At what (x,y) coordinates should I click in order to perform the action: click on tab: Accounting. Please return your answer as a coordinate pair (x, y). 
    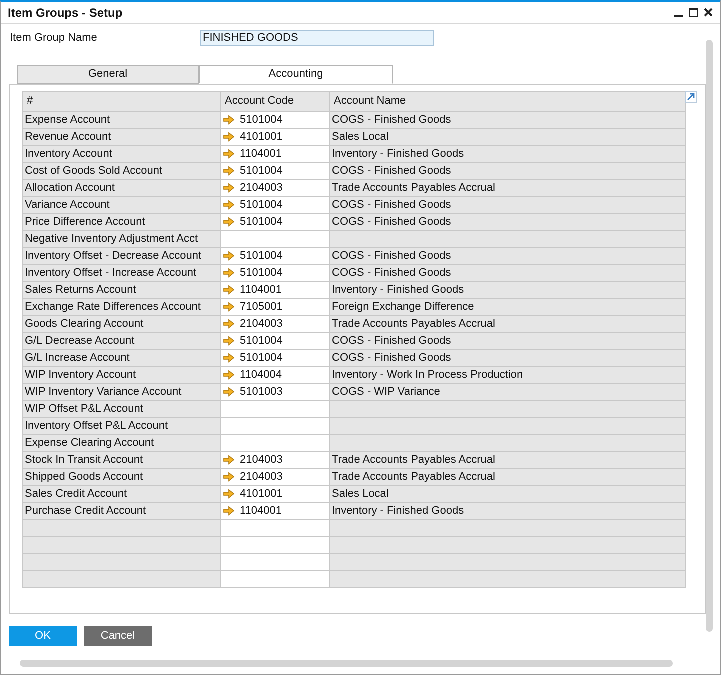
    Looking at the image, I should click on (296, 74).